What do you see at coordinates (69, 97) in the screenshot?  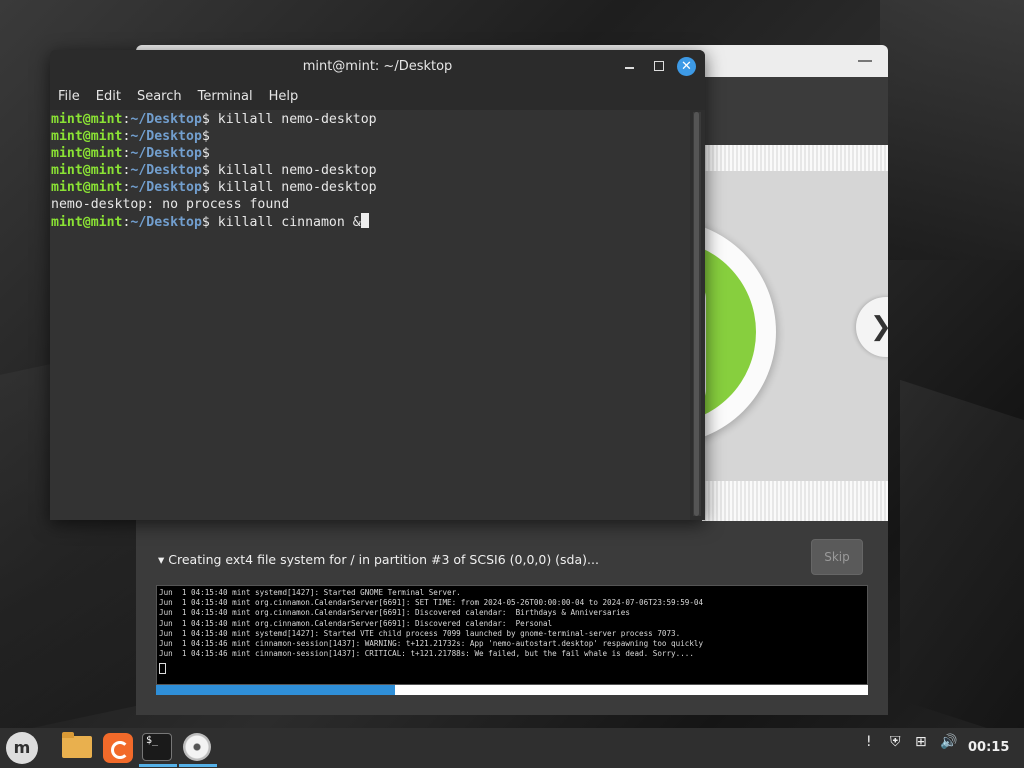 I see `menu-file: File` at bounding box center [69, 97].